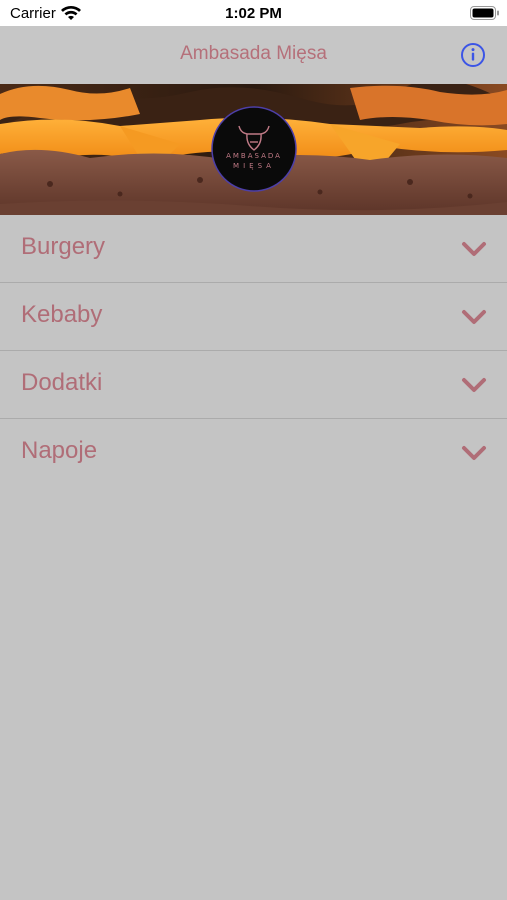 The width and height of the screenshot is (507, 900). What do you see at coordinates (253, 385) in the screenshot?
I see `category-dodatki: Dodatki` at bounding box center [253, 385].